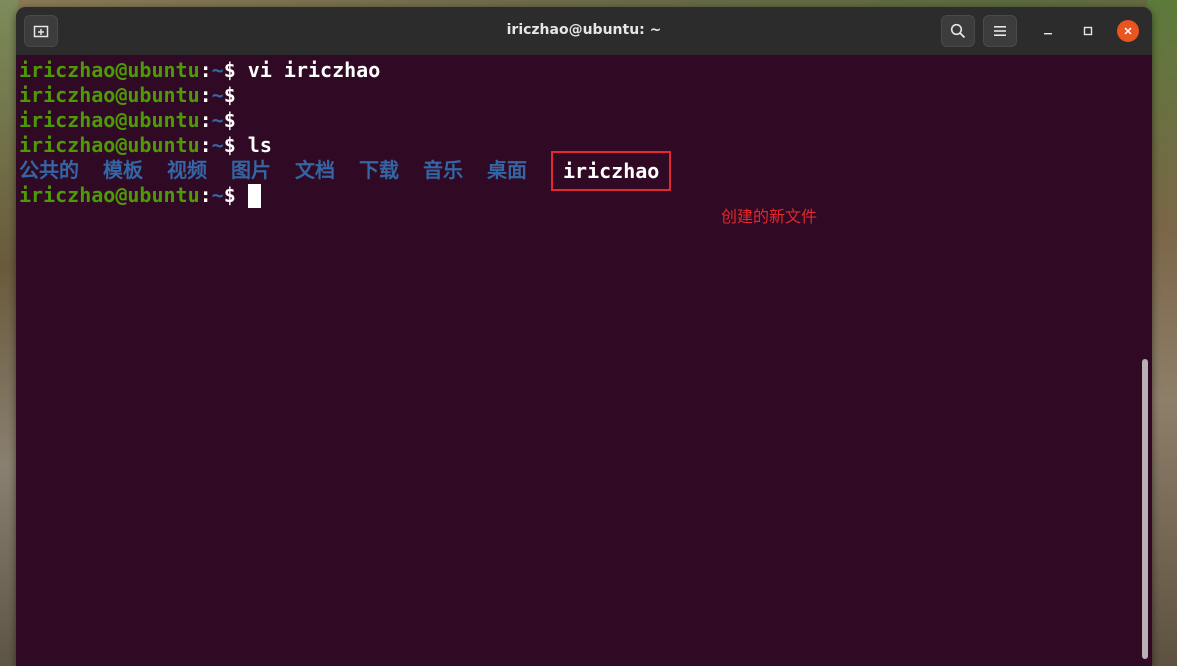 The image size is (1177, 666). What do you see at coordinates (507, 170) in the screenshot?
I see `ls-dir-entry: 桌面` at bounding box center [507, 170].